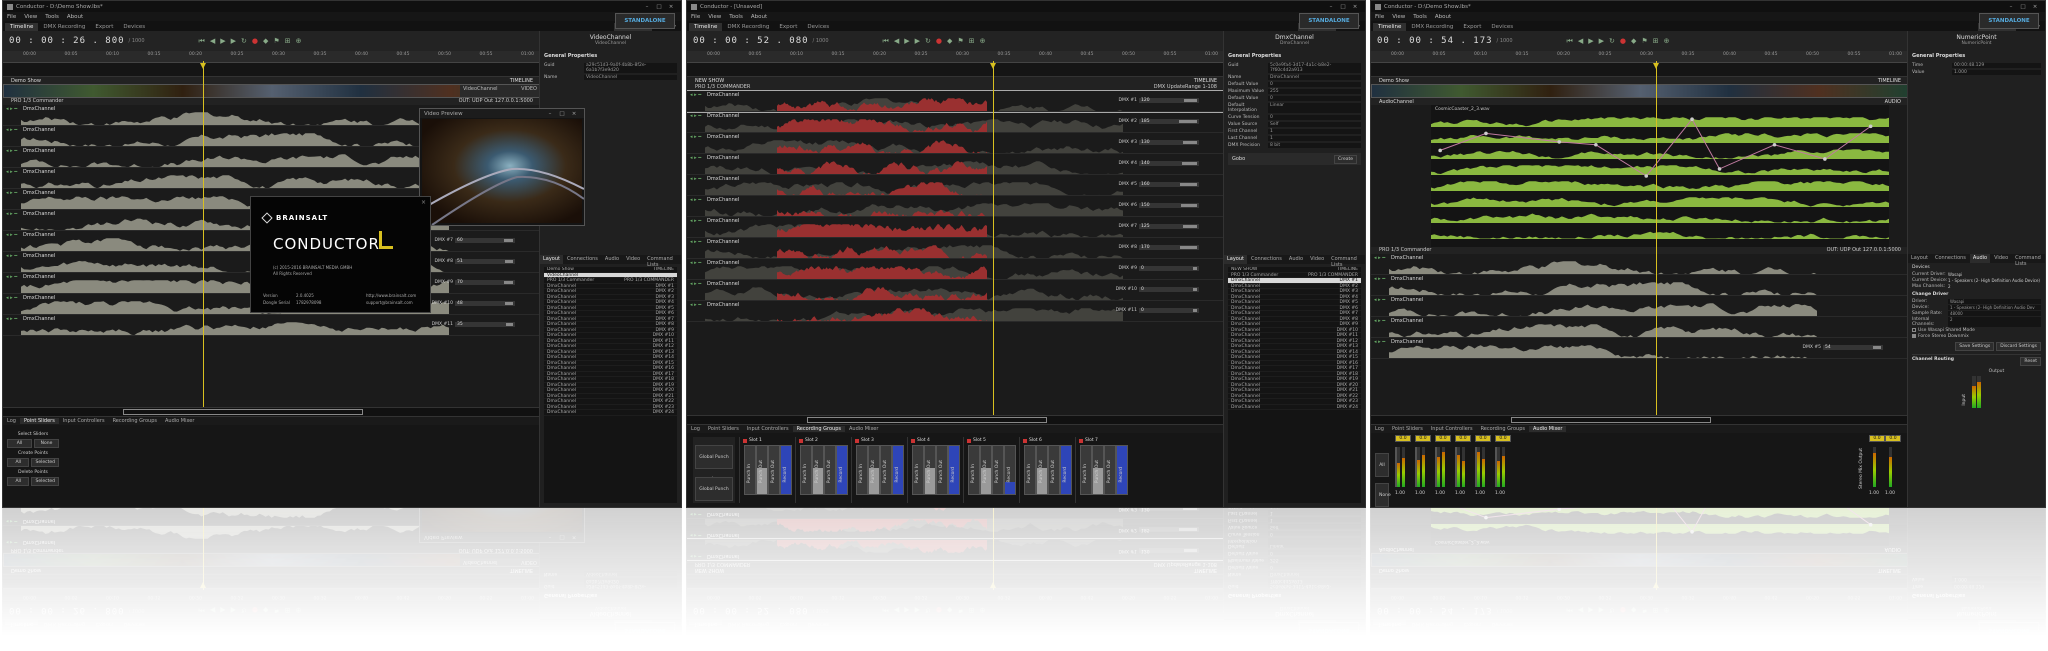  I want to click on menu-about: About, so click(759, 635).